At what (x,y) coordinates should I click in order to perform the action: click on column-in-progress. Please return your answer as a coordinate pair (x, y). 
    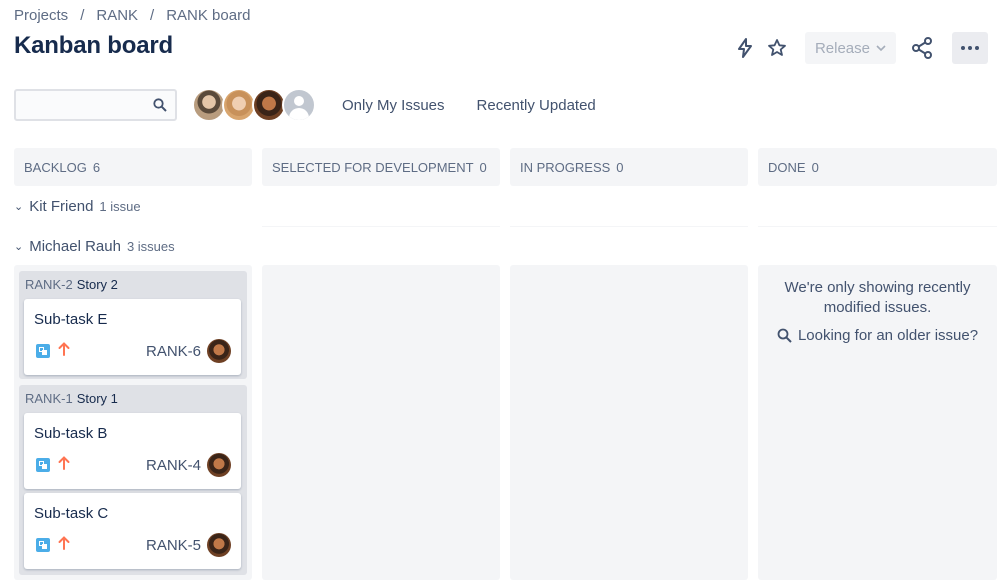
    Looking at the image, I should click on (629, 422).